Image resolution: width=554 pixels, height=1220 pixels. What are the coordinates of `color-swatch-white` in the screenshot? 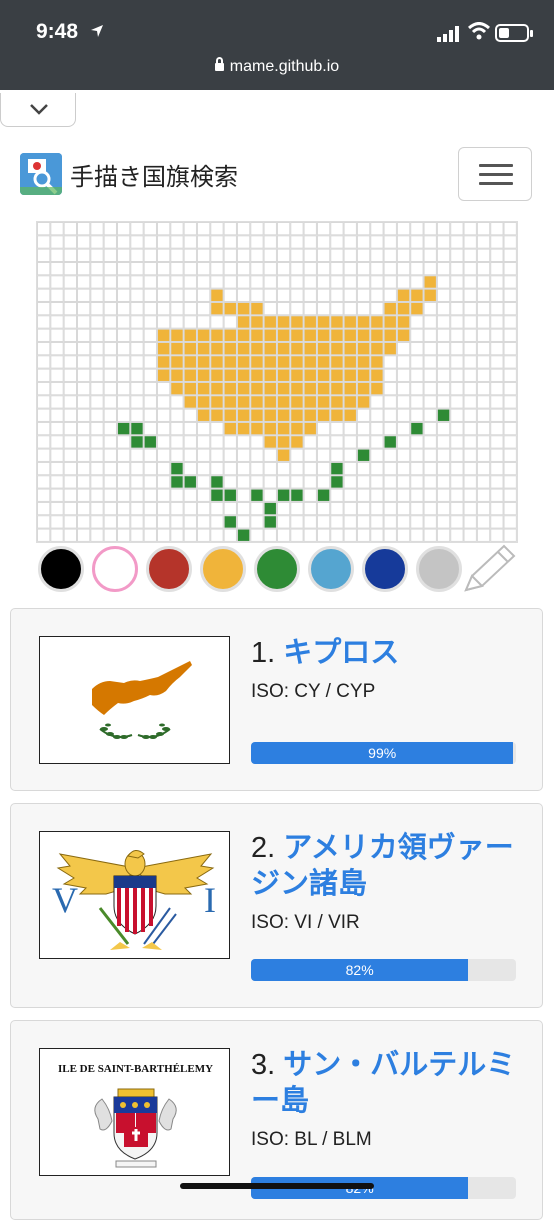 It's located at (115, 569).